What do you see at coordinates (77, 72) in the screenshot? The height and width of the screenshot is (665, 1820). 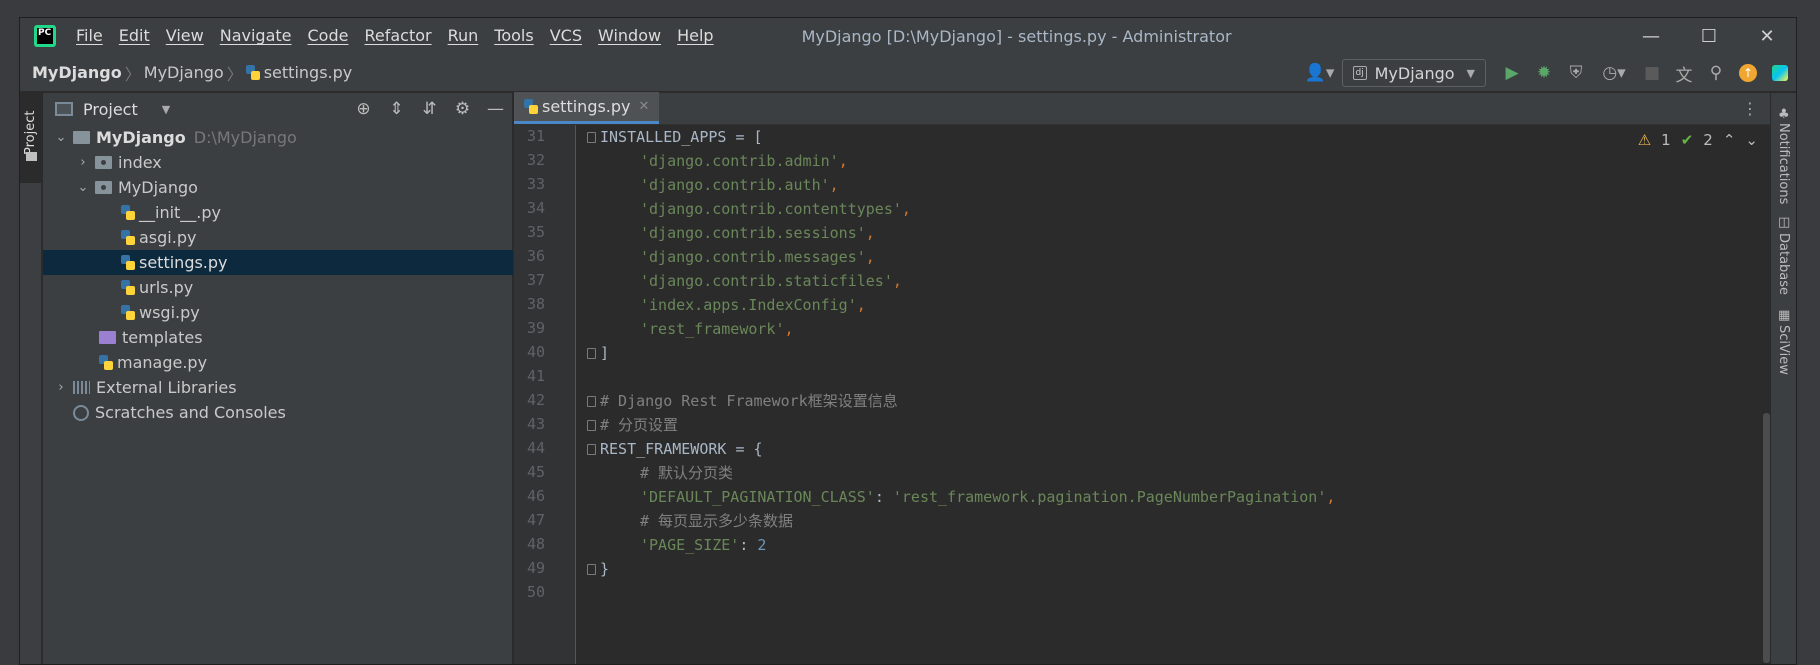 I see `breadcrumb-project: MyDjango` at bounding box center [77, 72].